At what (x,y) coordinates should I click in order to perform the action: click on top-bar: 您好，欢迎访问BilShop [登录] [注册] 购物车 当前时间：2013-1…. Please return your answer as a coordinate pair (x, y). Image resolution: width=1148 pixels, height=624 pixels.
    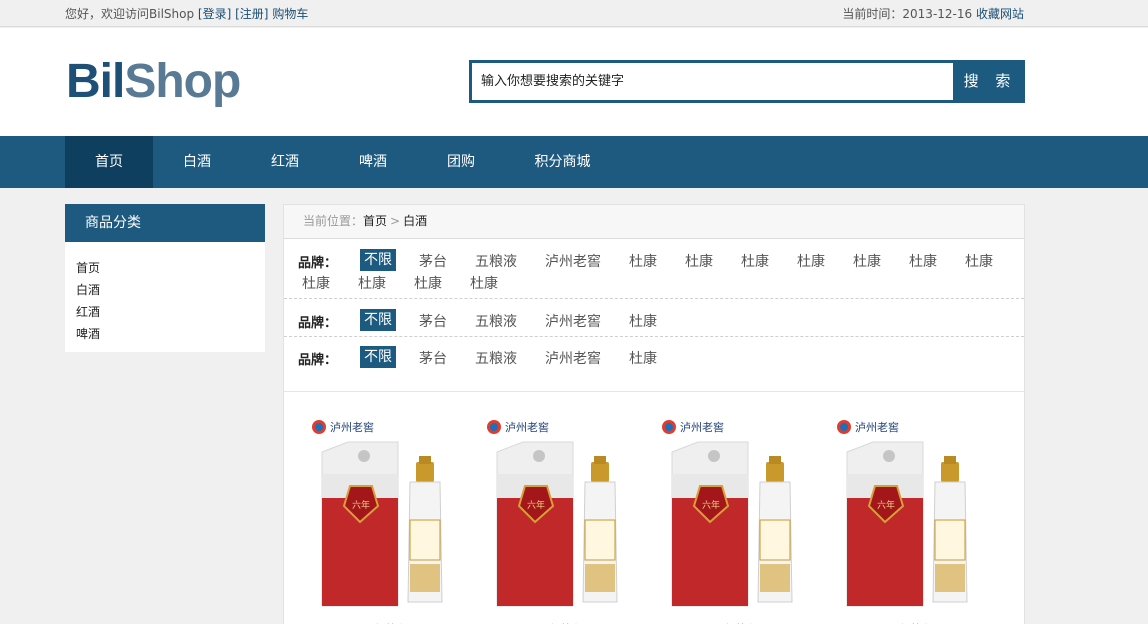
    Looking at the image, I should click on (574, 13).